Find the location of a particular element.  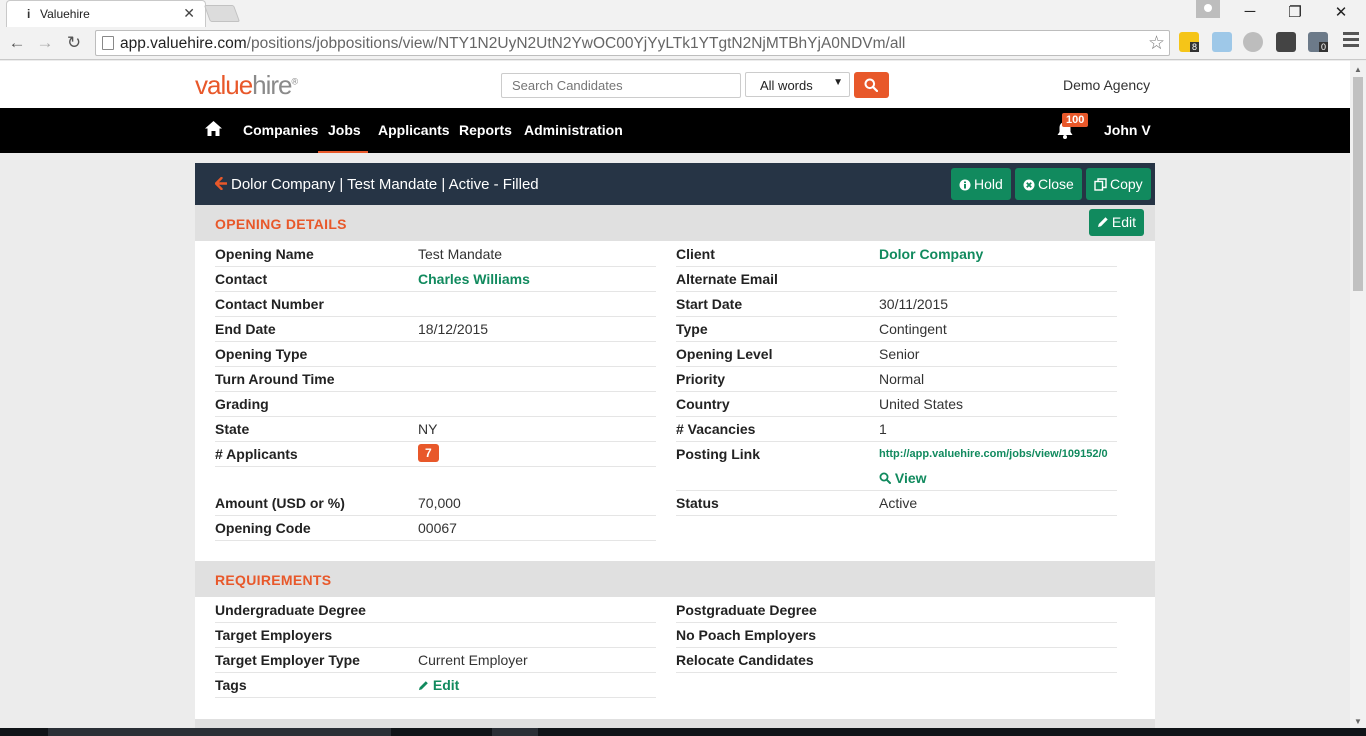

scroll-up-icon: ▲ is located at coordinates (1358, 69).